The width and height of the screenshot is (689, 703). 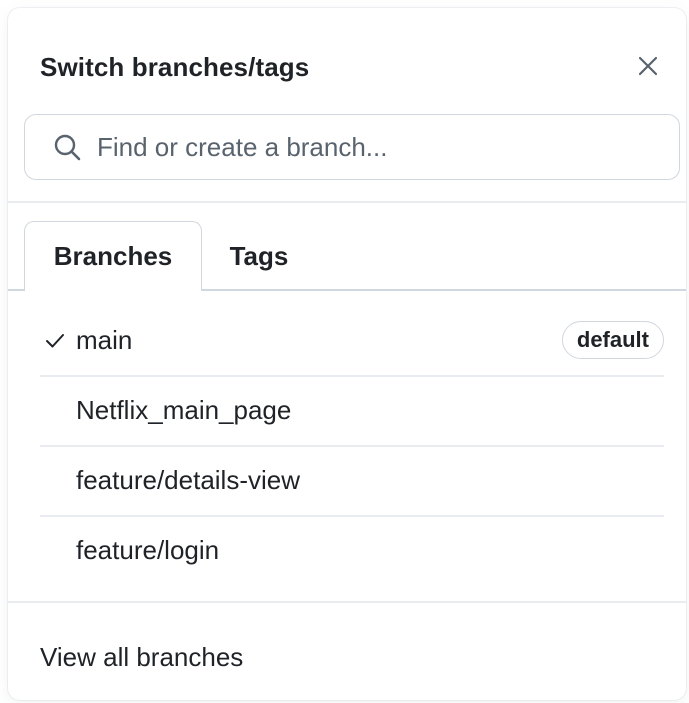 I want to click on branch-name: feature/login, so click(x=148, y=549).